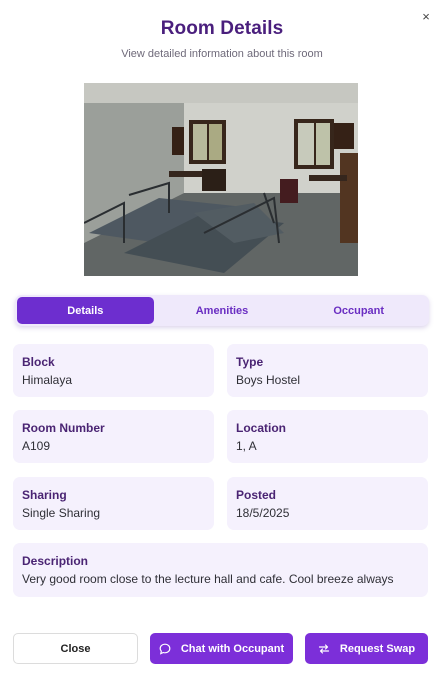 This screenshot has height=673, width=444. Describe the element at coordinates (36, 446) in the screenshot. I see `room-number-value: A109` at that location.